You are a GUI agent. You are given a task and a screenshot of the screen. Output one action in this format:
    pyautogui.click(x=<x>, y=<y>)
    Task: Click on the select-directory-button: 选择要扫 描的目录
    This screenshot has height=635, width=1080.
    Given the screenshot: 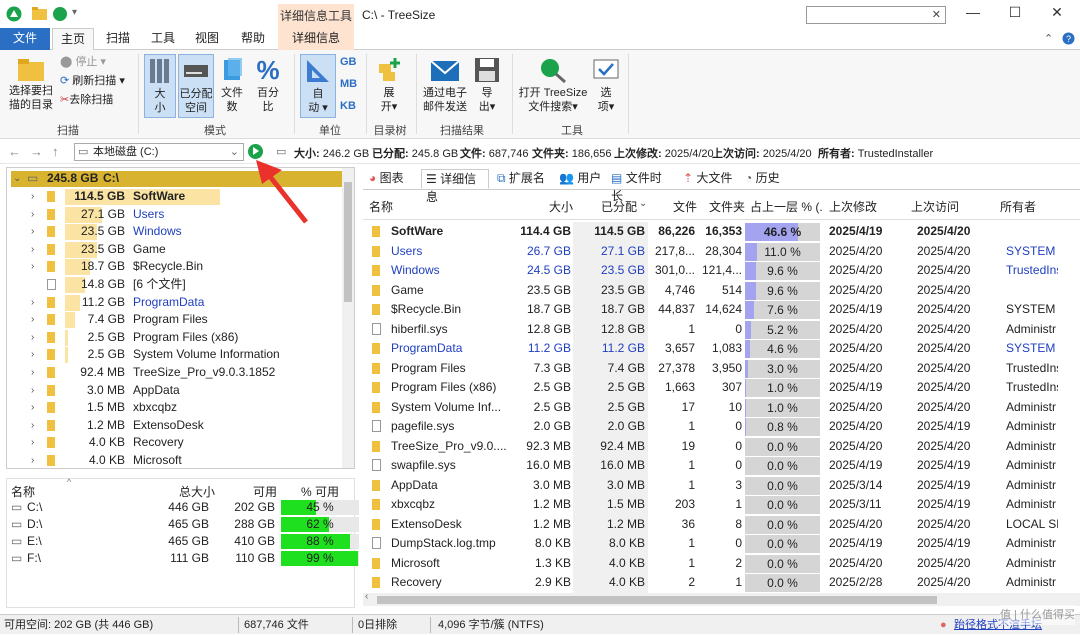 What is the action you would take?
    pyautogui.click(x=31, y=85)
    